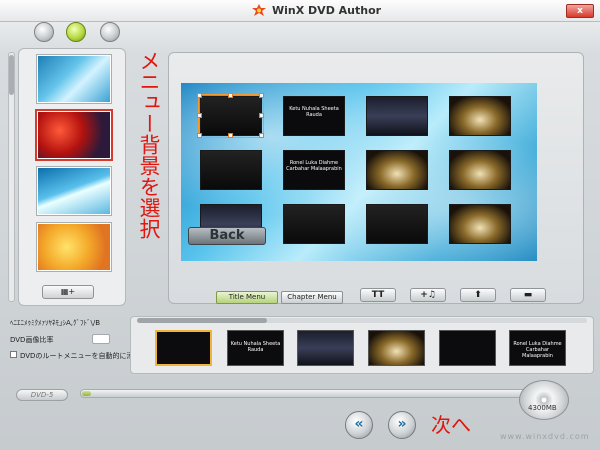  What do you see at coordinates (545, 436) in the screenshot?
I see `watermark: www.winxdvd.com` at bounding box center [545, 436].